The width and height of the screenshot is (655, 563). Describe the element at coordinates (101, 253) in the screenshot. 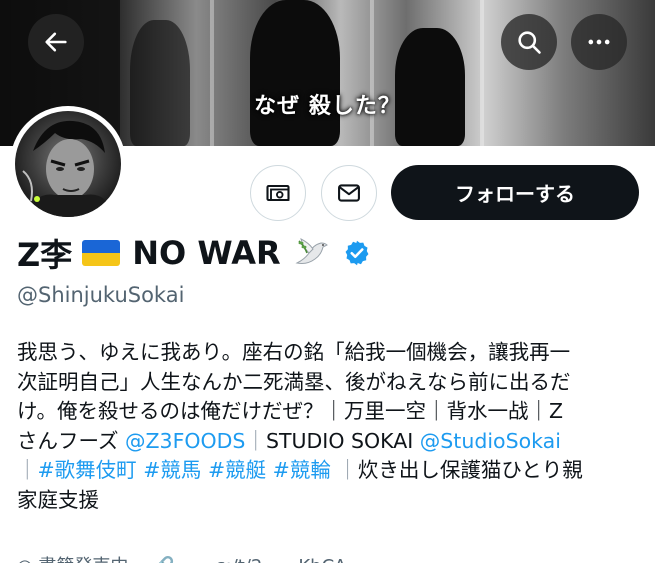

I see `ukraine-flag-icon` at that location.